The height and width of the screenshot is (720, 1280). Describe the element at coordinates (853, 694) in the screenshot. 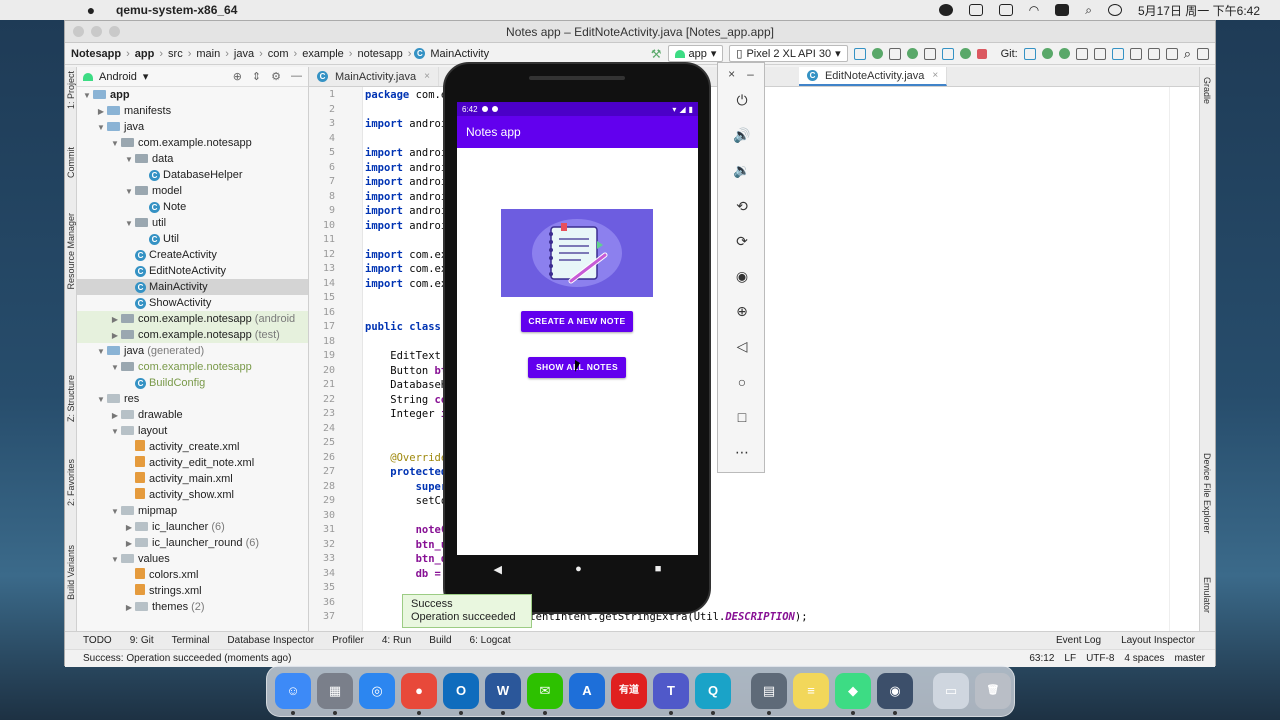

I see `dock-app-android-studio-icon: ◆` at that location.